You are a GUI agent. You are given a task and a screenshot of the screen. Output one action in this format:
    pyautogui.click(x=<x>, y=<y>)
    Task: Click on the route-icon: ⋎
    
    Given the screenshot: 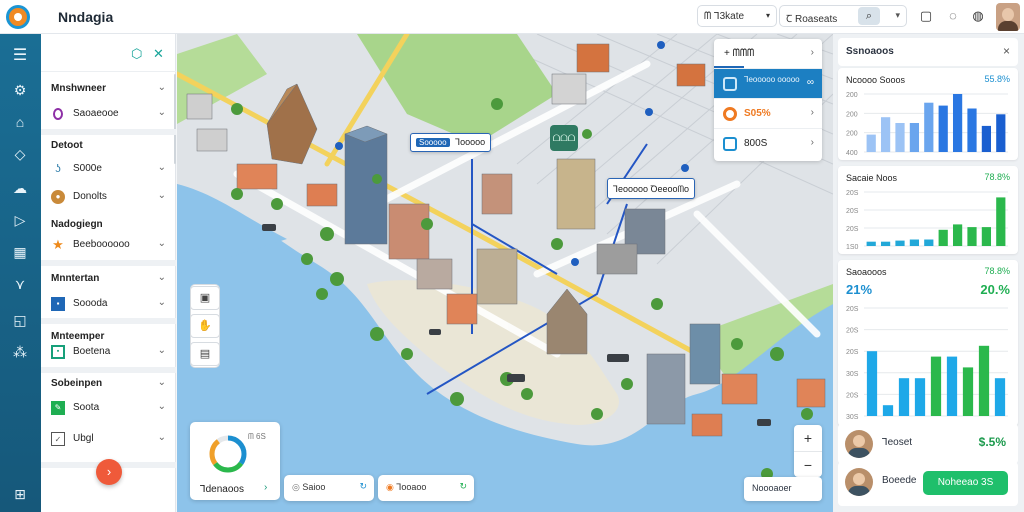 What is the action you would take?
    pyautogui.click(x=20, y=284)
    